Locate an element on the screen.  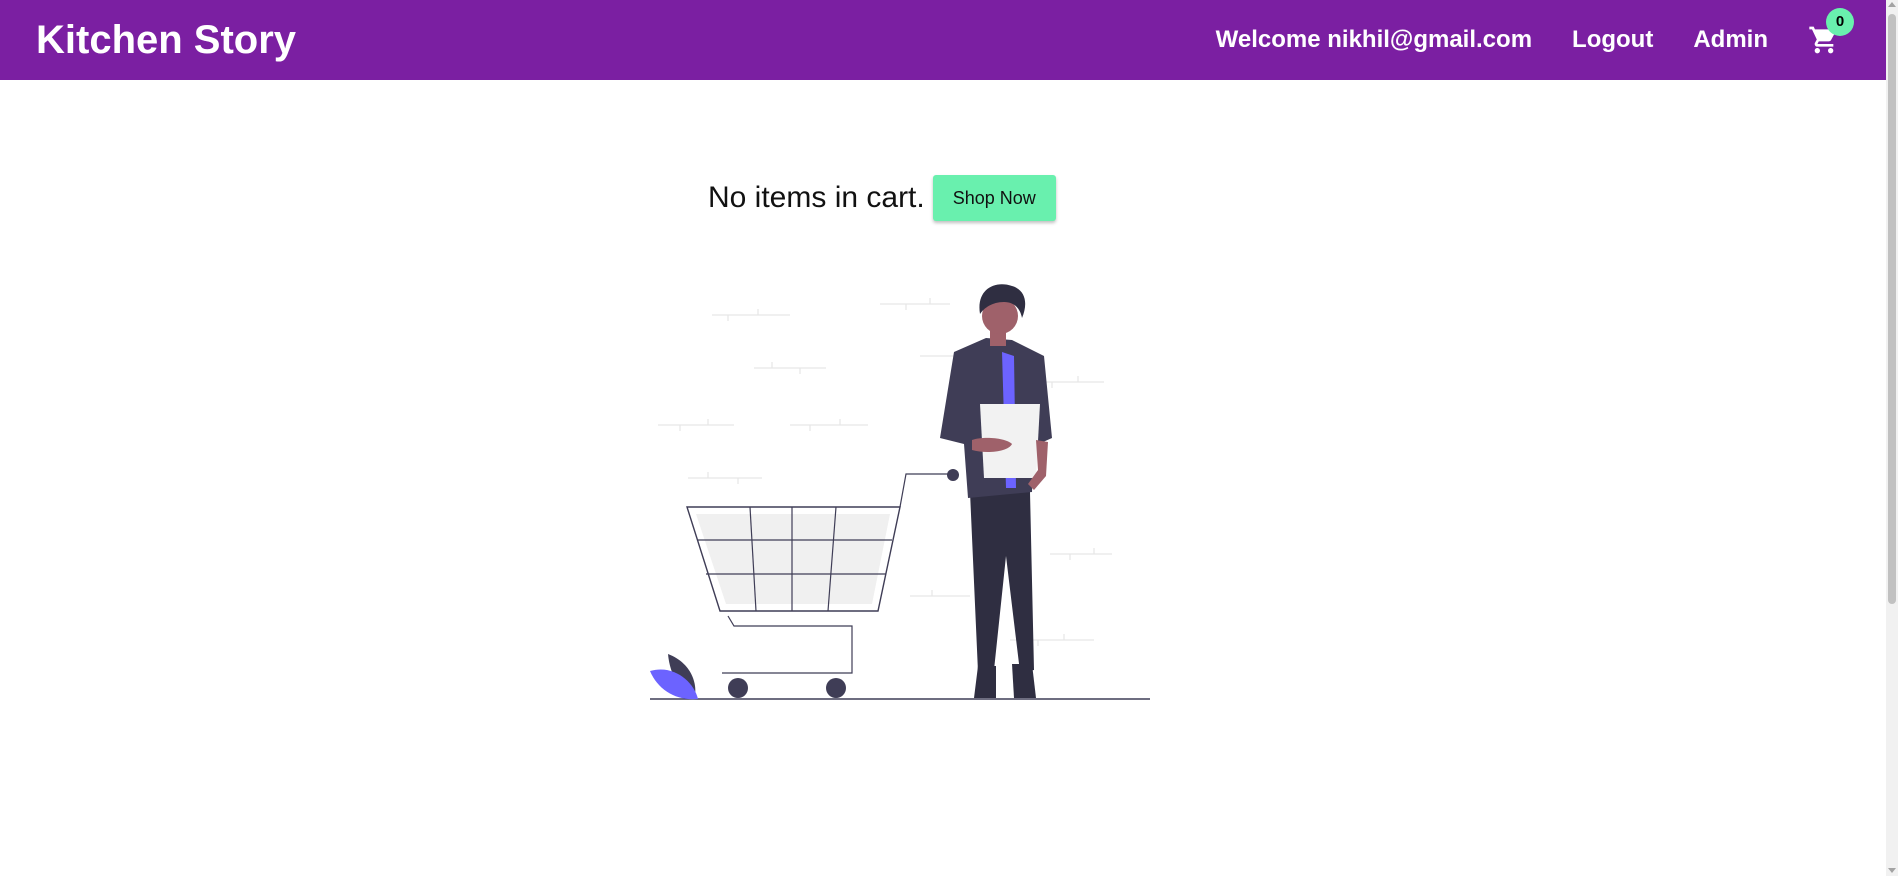
empty-cart-message: No items in cart. is located at coordinates (816, 197).